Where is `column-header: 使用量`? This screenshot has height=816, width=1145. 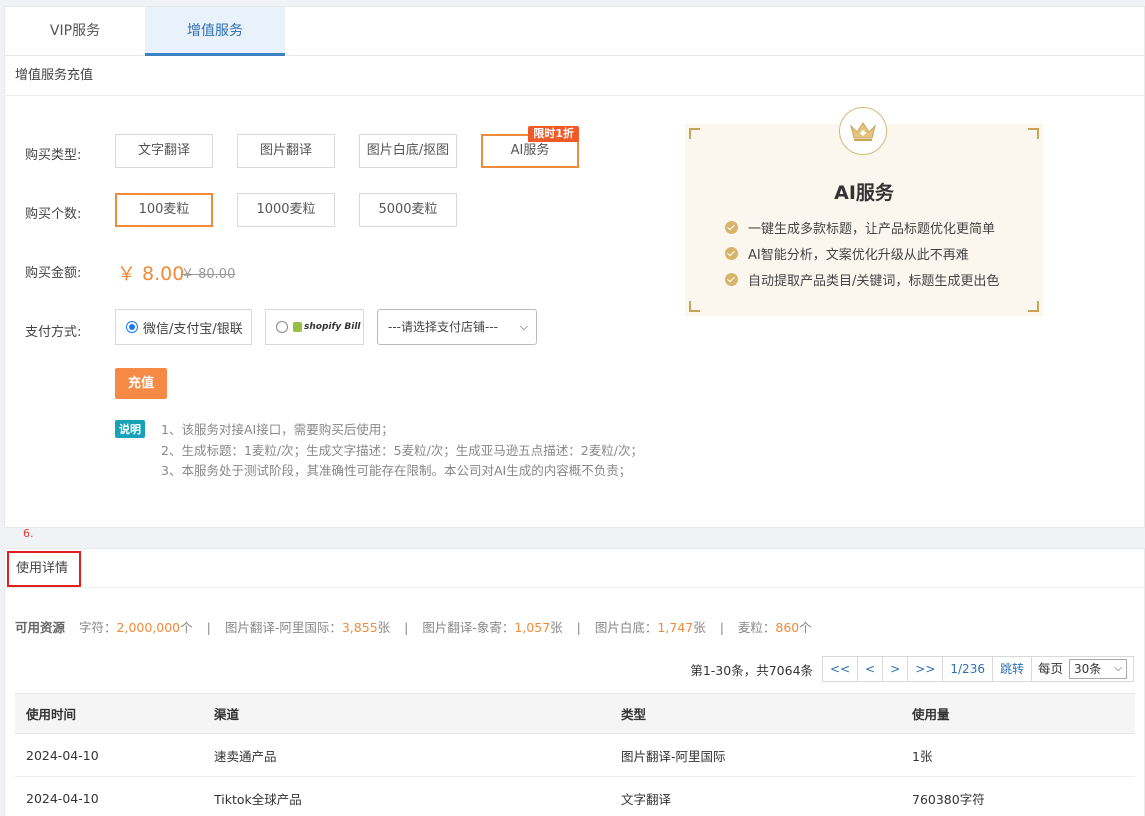
column-header: 使用量 is located at coordinates (1018, 713).